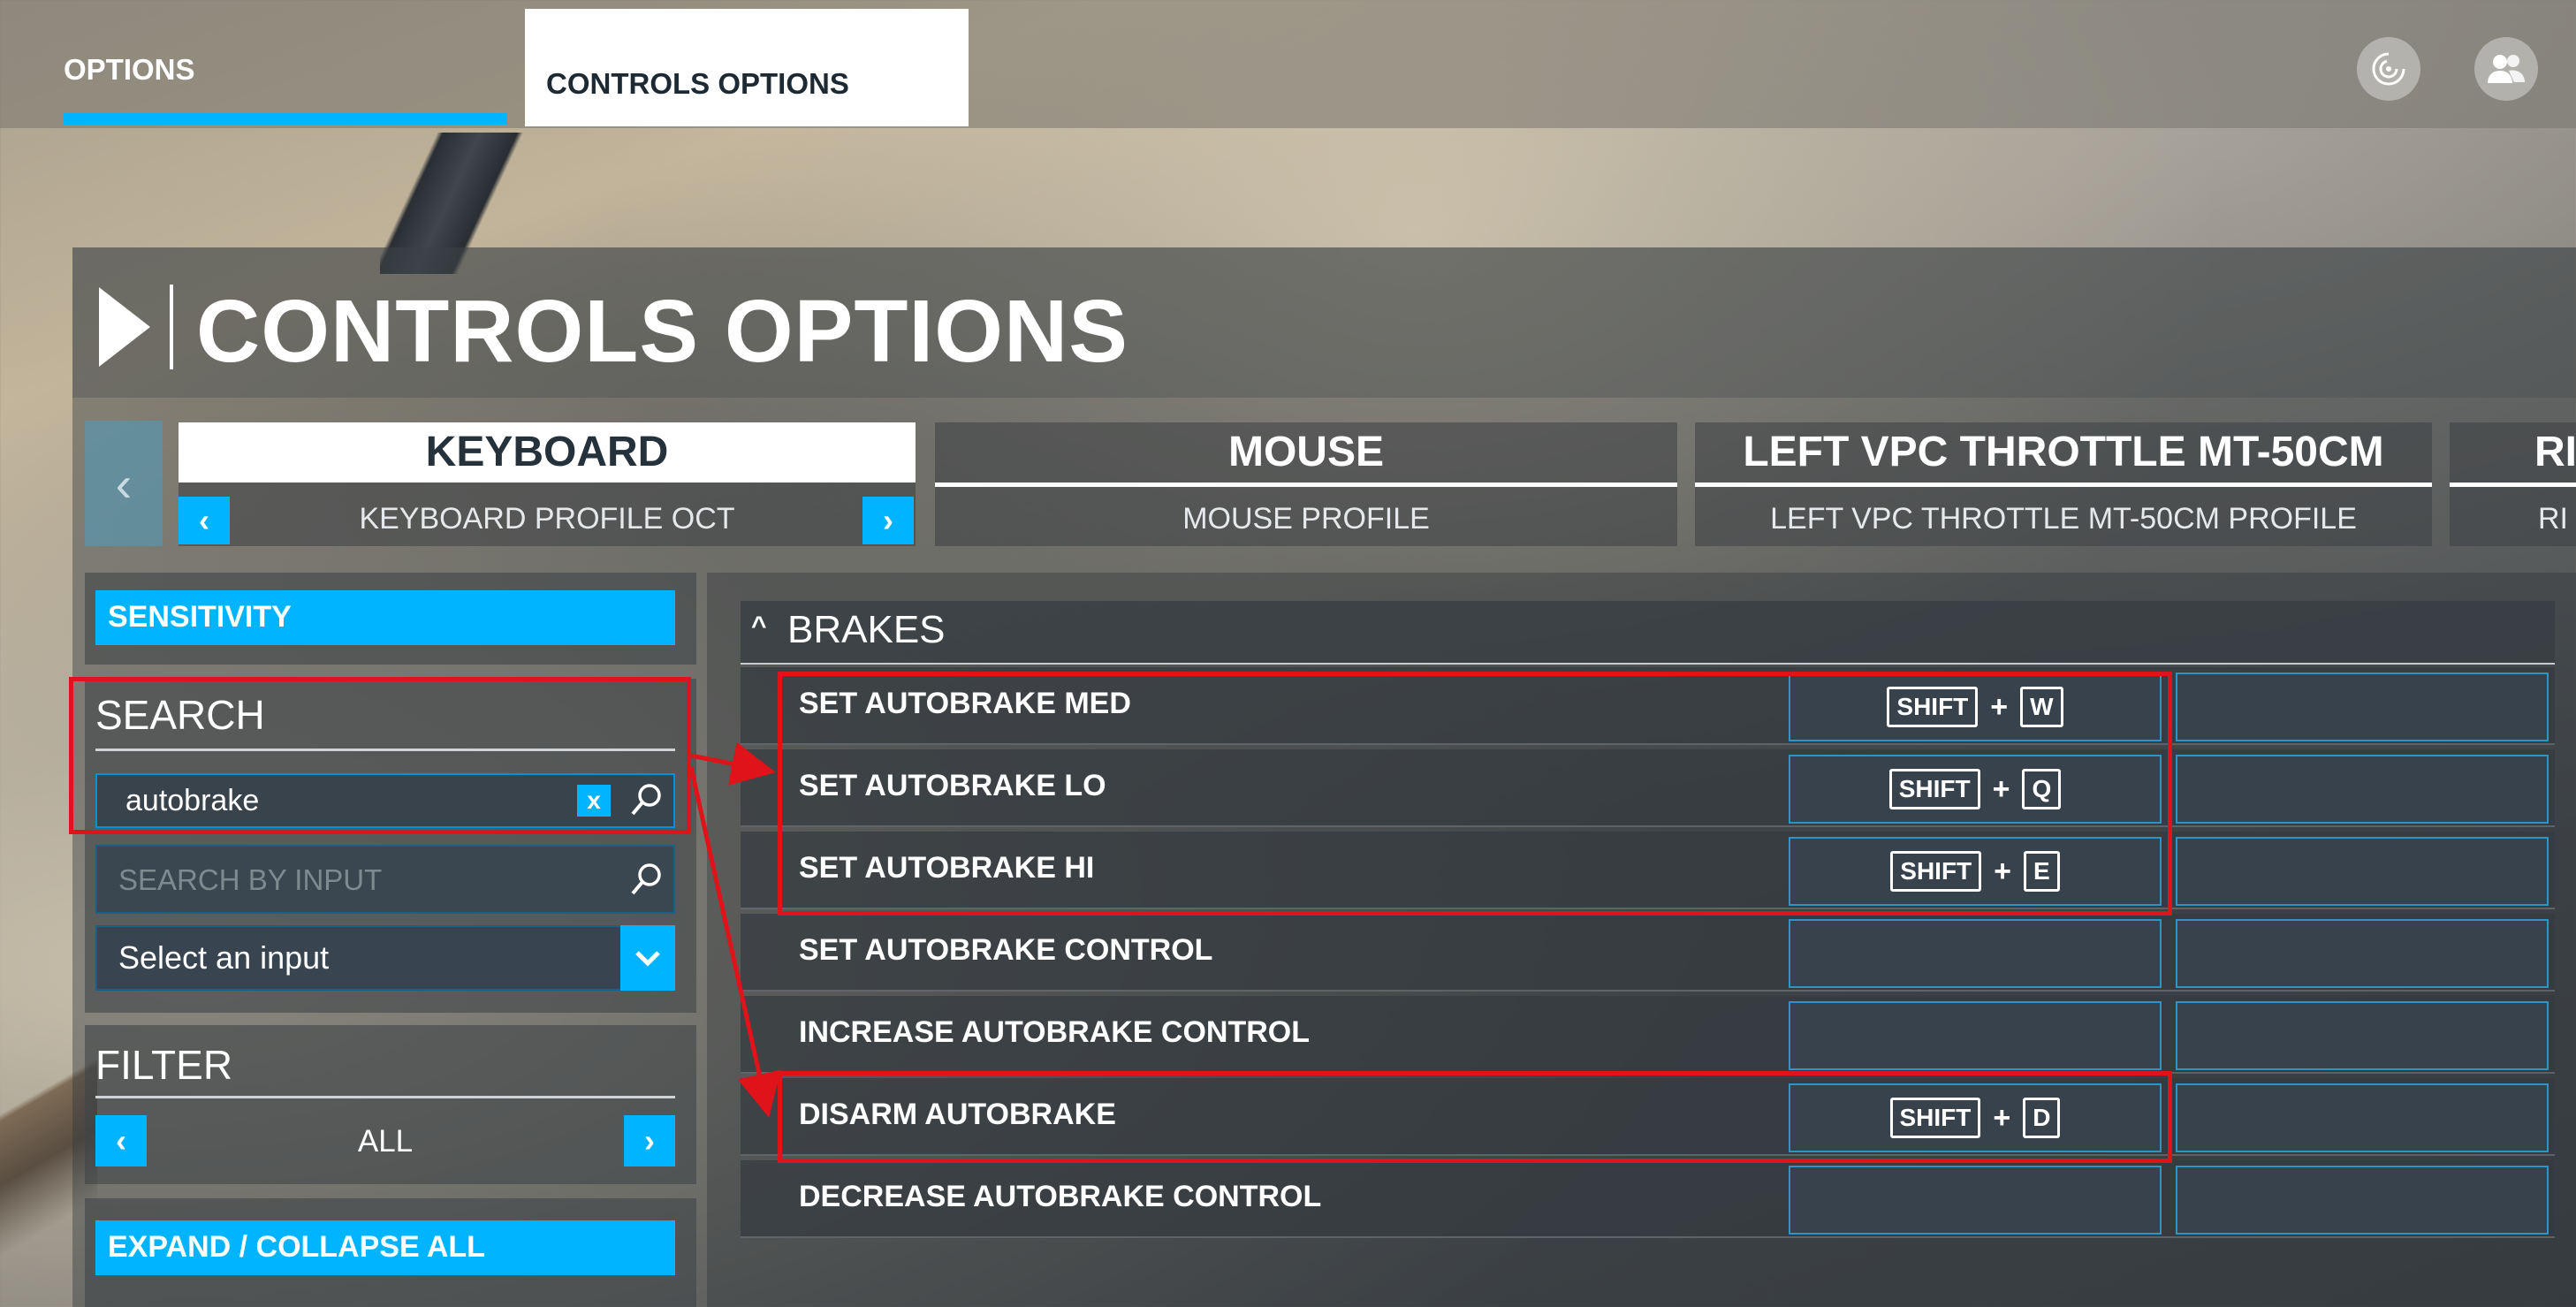 The width and height of the screenshot is (2576, 1307). Describe the element at coordinates (385, 617) in the screenshot. I see `sensitivity-button: SENSITIVITY` at that location.